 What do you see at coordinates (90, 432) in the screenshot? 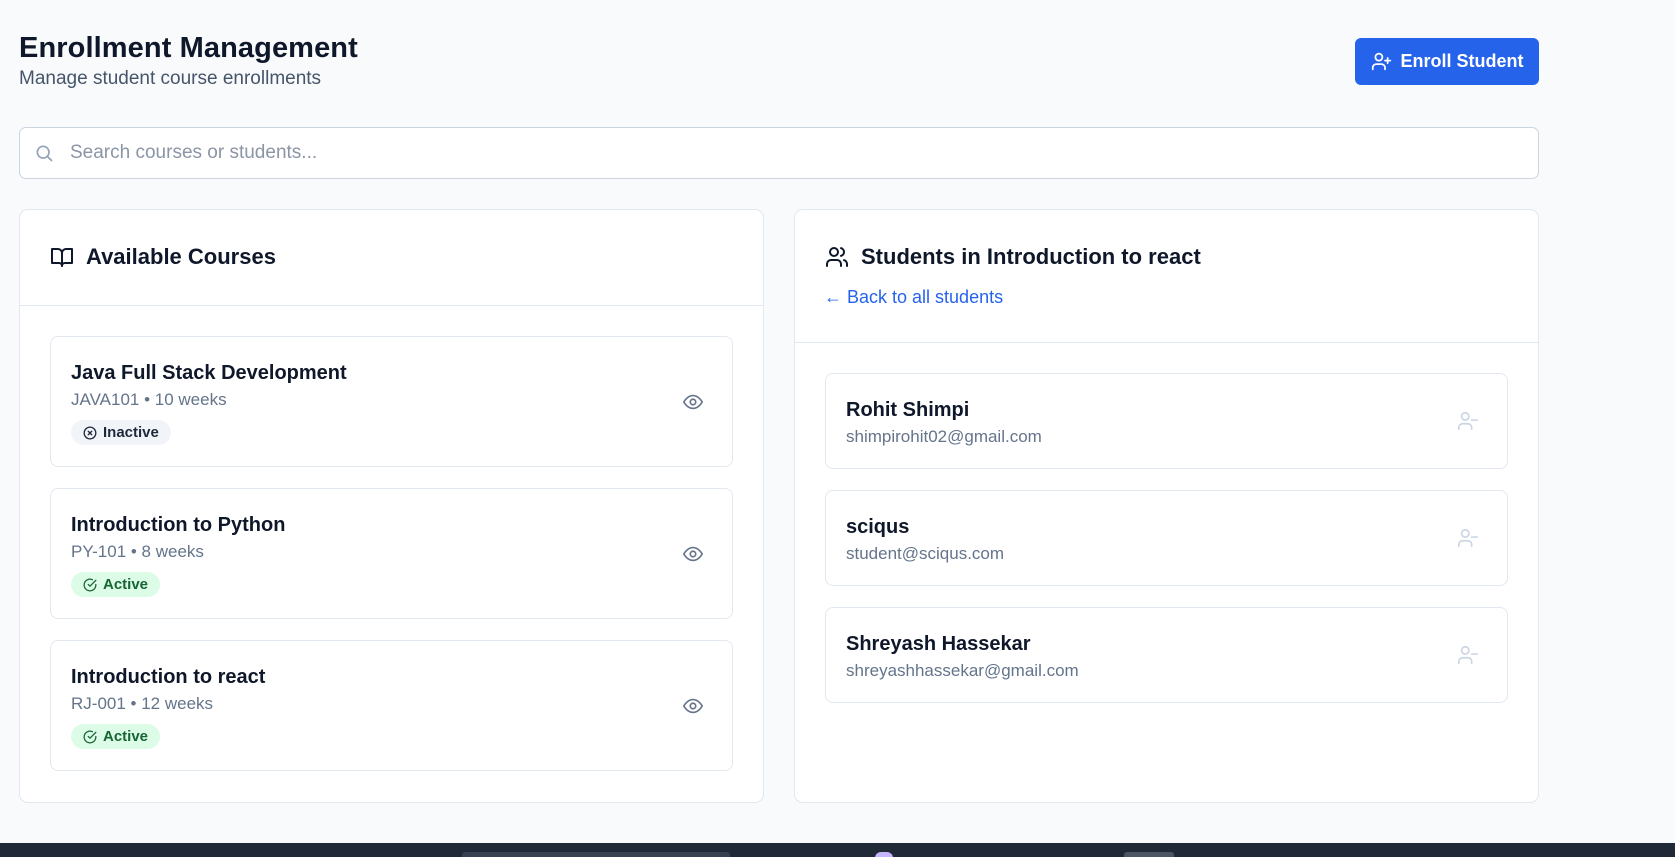
I see `x-circle-icon` at bounding box center [90, 432].